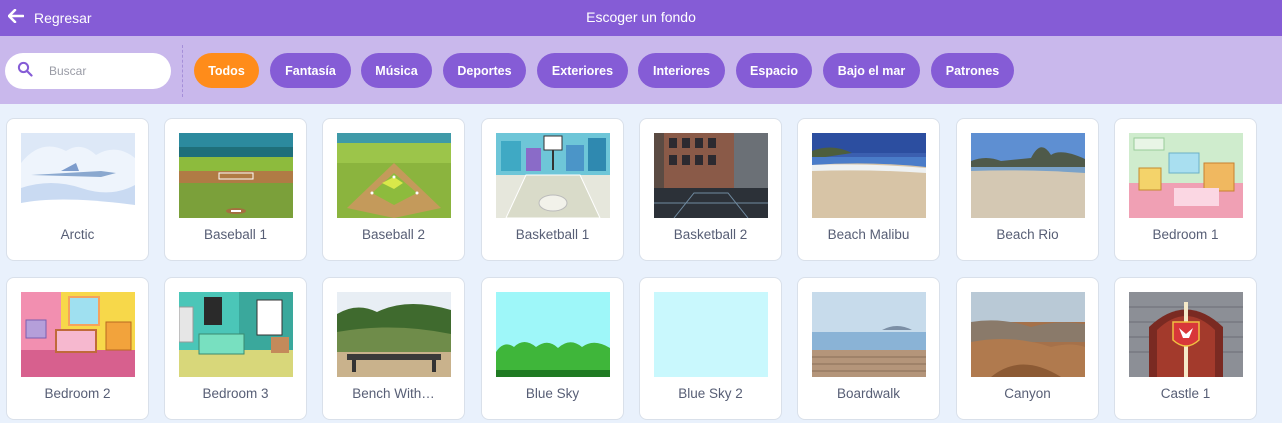  What do you see at coordinates (868, 234) in the screenshot?
I see `backdrop-name: Beach Malibu` at bounding box center [868, 234].